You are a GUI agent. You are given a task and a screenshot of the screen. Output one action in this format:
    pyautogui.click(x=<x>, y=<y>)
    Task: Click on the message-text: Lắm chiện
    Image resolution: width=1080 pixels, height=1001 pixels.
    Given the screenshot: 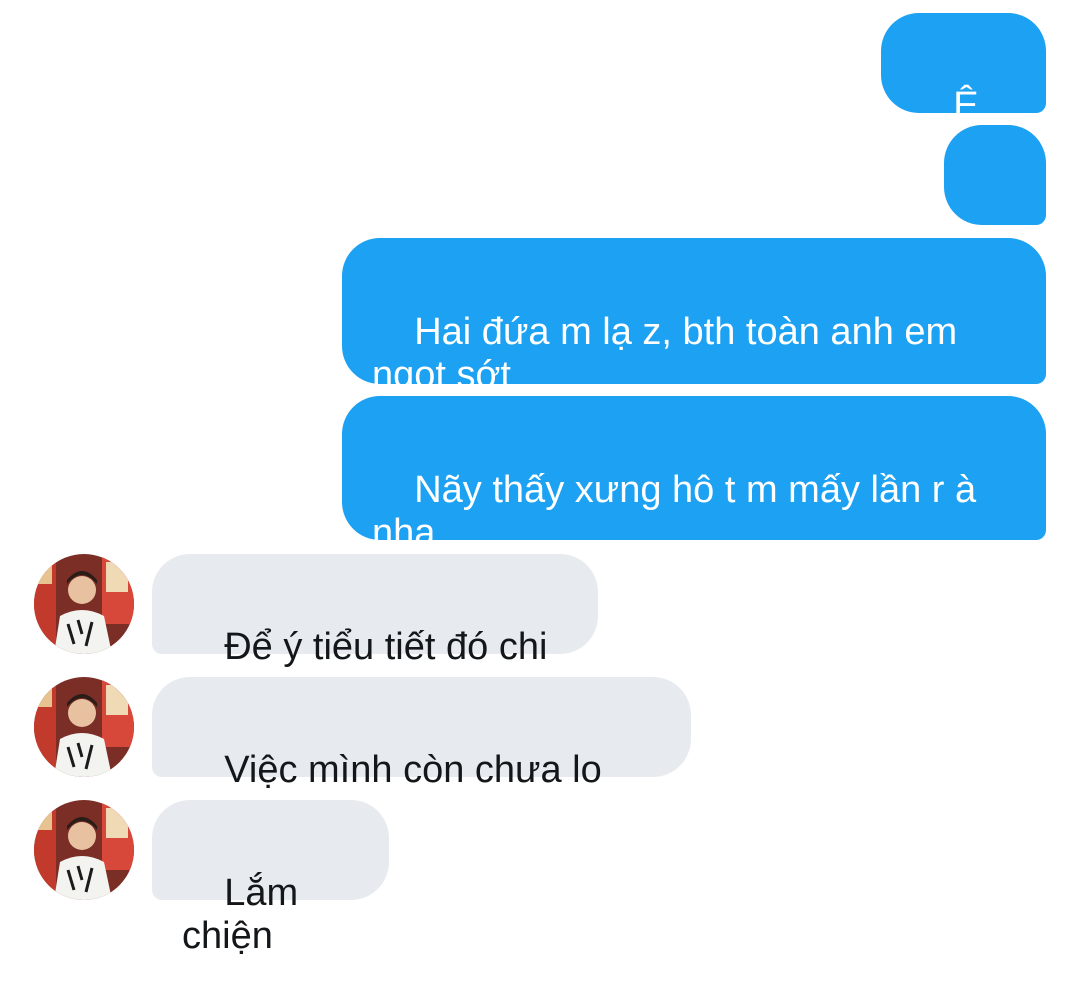 What is the action you would take?
    pyautogui.click(x=245, y=914)
    